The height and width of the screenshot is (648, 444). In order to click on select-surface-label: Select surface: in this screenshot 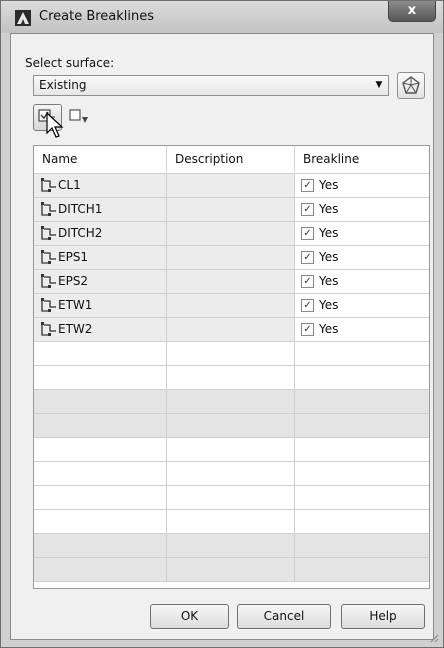, I will do `click(70, 63)`.